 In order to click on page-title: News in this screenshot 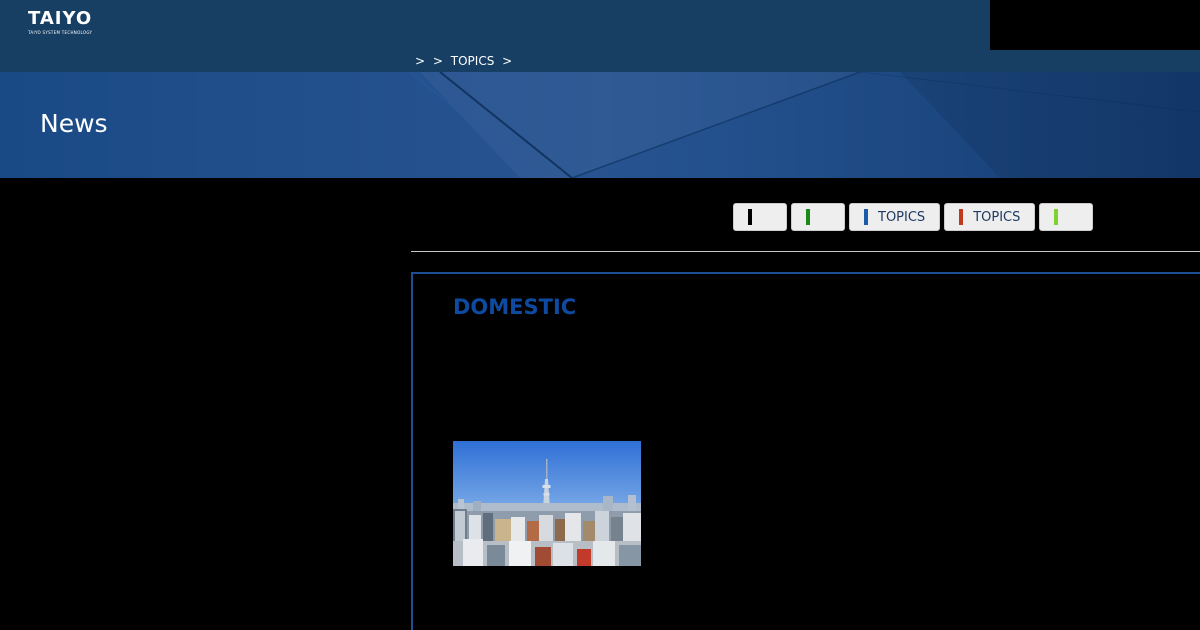, I will do `click(74, 123)`.